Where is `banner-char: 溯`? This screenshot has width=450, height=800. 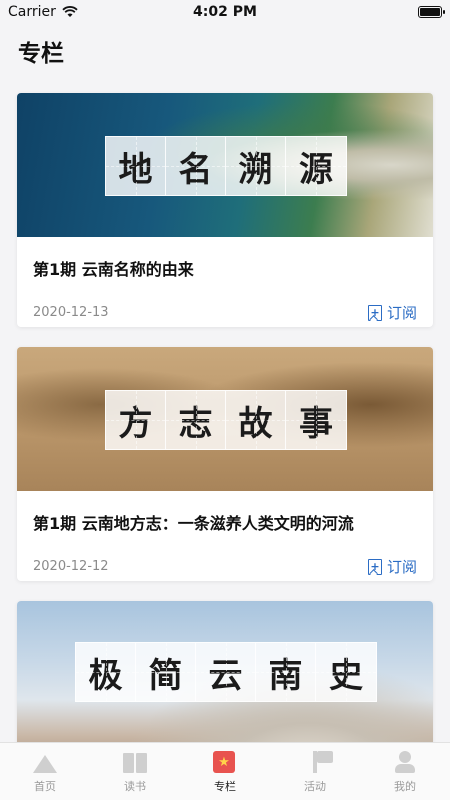 banner-char: 溯 is located at coordinates (256, 166).